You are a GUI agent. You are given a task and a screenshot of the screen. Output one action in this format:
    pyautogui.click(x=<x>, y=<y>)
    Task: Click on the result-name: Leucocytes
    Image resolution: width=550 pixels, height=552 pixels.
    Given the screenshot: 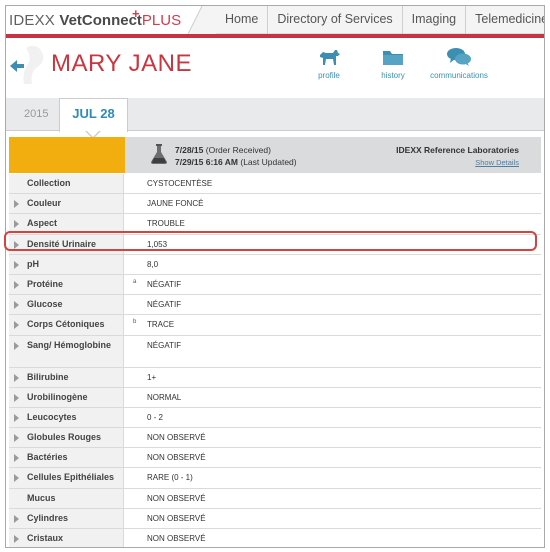 What is the action you would take?
    pyautogui.click(x=52, y=416)
    